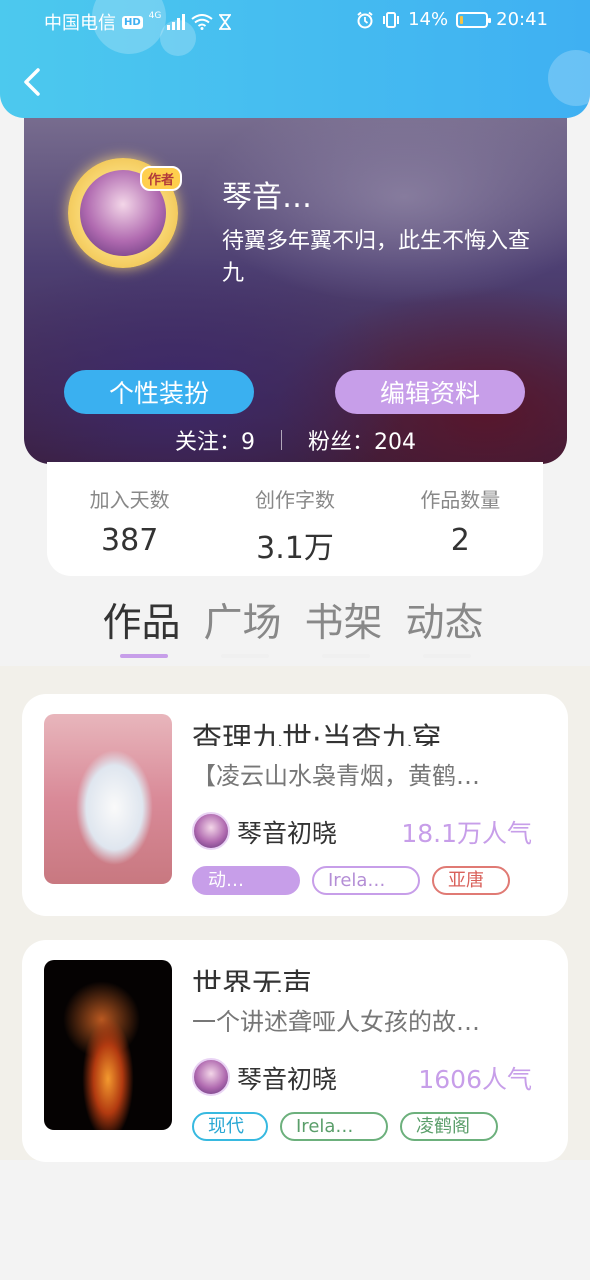 Image resolution: width=590 pixels, height=1280 pixels. Describe the element at coordinates (202, 22) in the screenshot. I see `wifi-icon` at that location.